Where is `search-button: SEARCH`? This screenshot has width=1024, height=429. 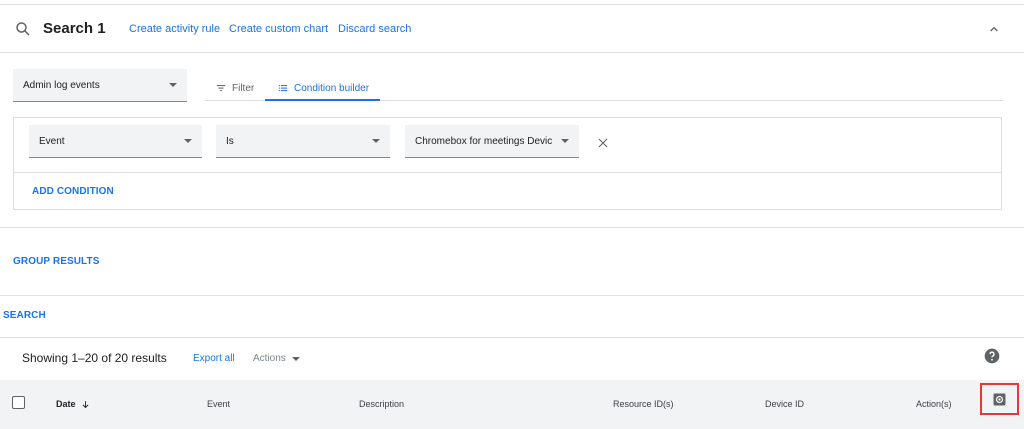
search-button: SEARCH is located at coordinates (24, 315).